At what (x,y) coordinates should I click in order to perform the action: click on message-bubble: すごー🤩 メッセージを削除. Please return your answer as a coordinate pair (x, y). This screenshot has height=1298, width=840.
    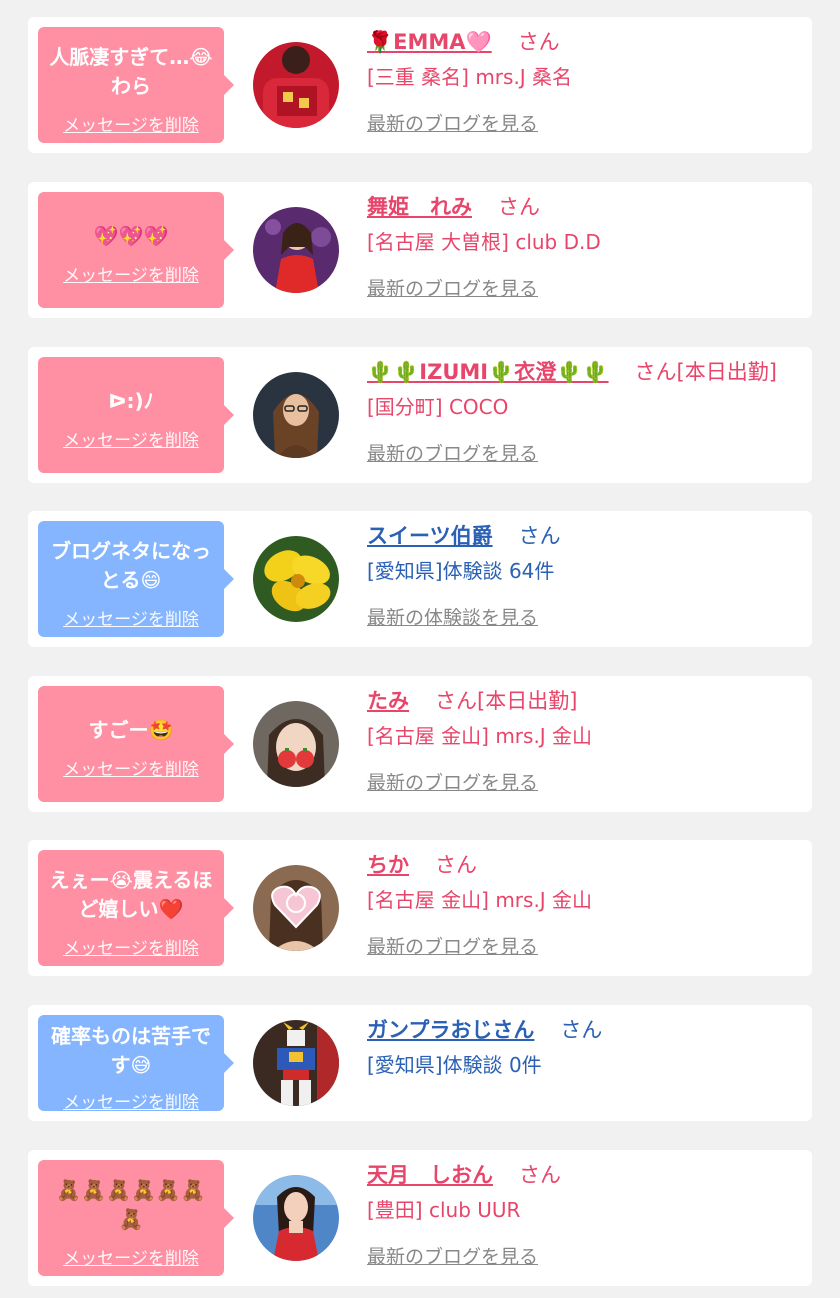
    Looking at the image, I should click on (136, 744).